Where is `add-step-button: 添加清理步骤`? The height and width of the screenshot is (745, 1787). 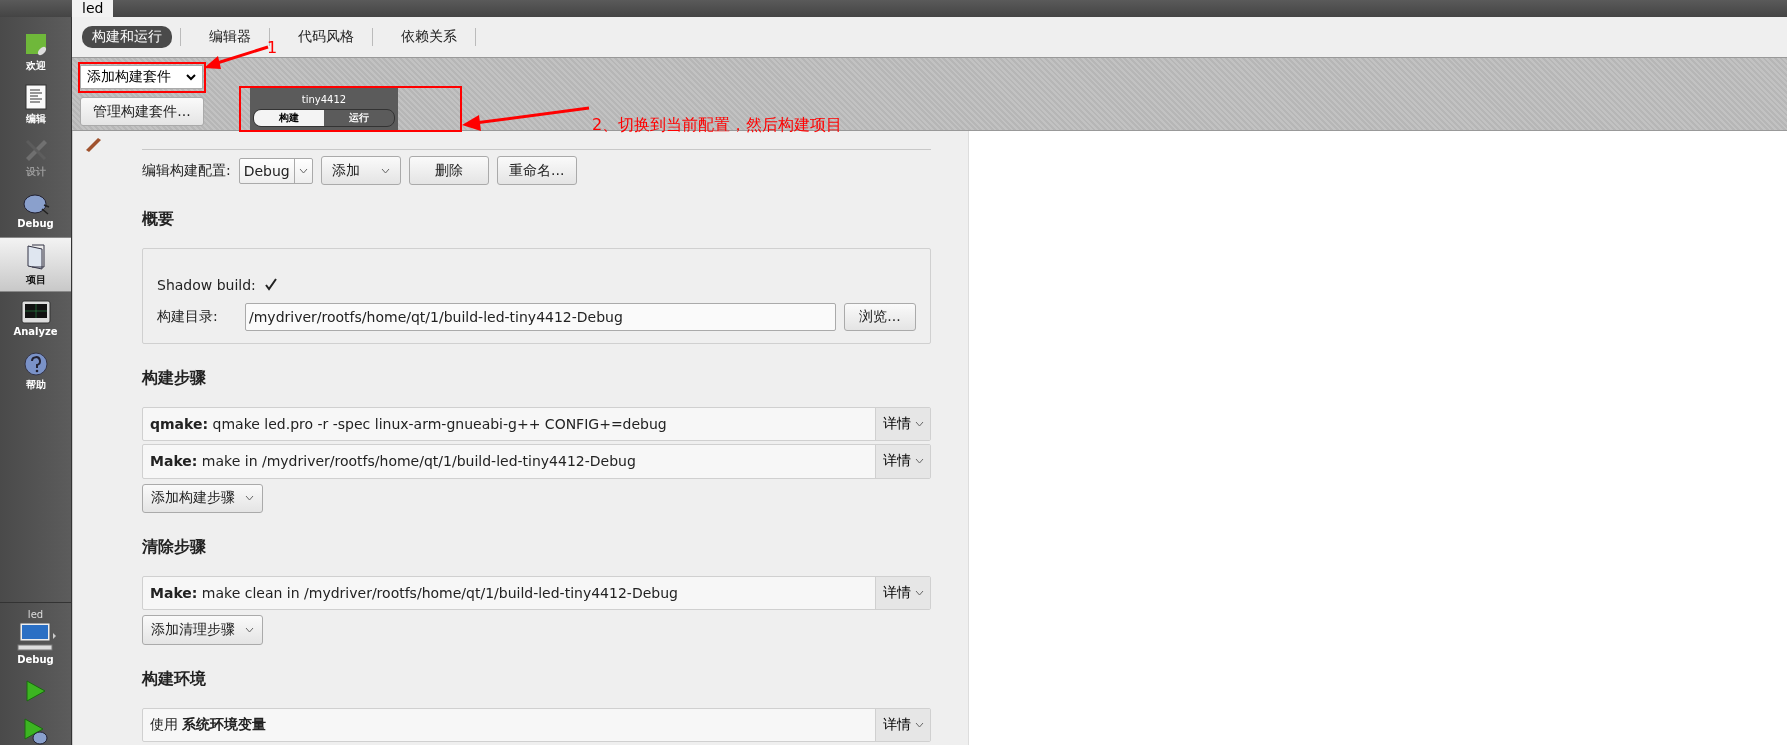 add-step-button: 添加清理步骤 is located at coordinates (202, 630).